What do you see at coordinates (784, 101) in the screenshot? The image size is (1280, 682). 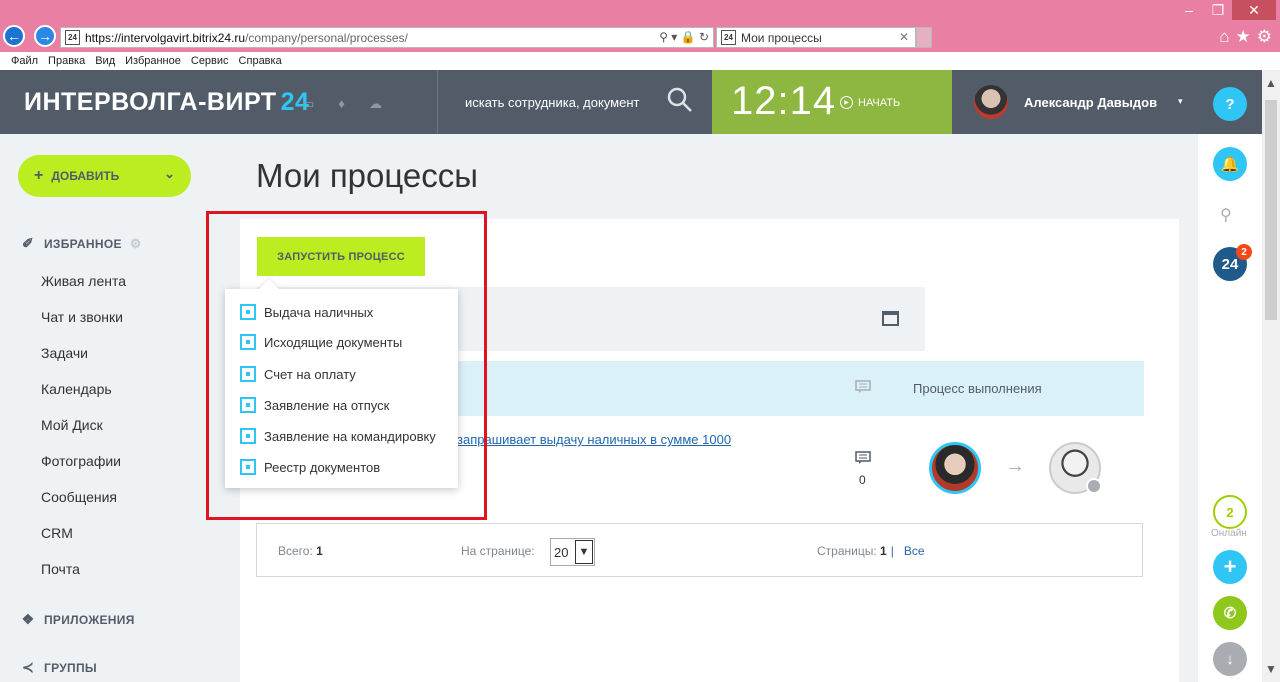 I see `clock: 12:14` at bounding box center [784, 101].